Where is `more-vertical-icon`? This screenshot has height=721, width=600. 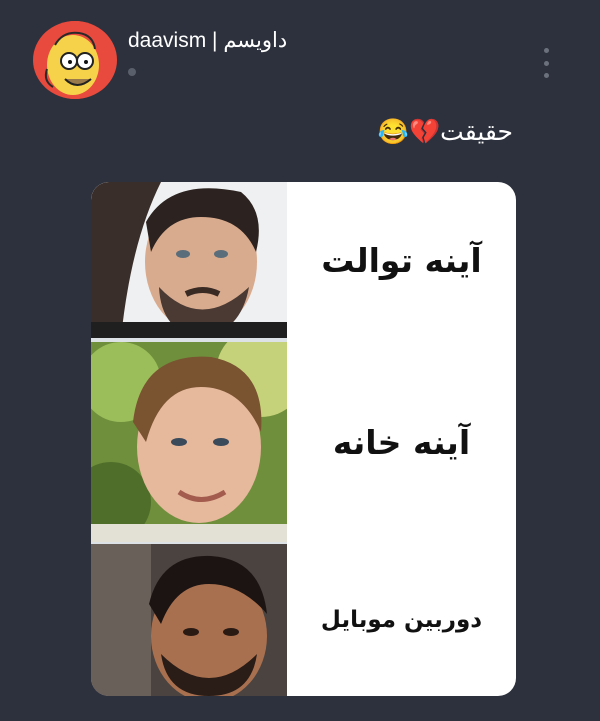 more-vertical-icon is located at coordinates (546, 63).